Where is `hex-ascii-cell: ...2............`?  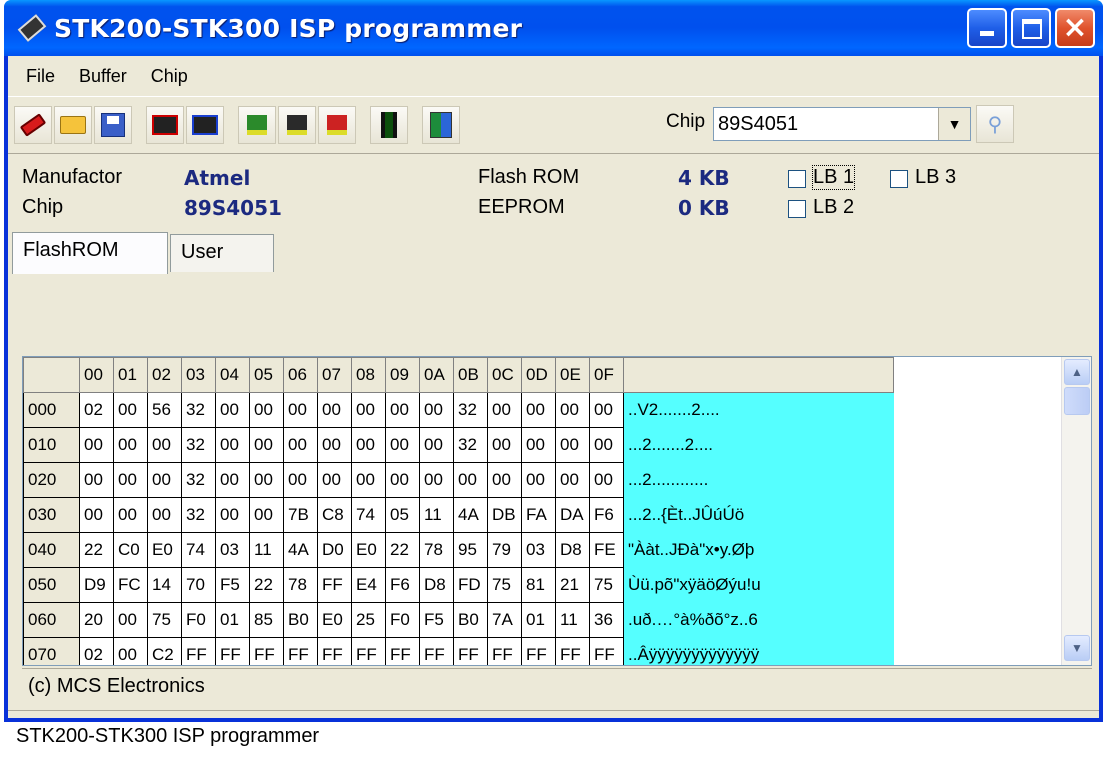 hex-ascii-cell: ...2............ is located at coordinates (758, 480).